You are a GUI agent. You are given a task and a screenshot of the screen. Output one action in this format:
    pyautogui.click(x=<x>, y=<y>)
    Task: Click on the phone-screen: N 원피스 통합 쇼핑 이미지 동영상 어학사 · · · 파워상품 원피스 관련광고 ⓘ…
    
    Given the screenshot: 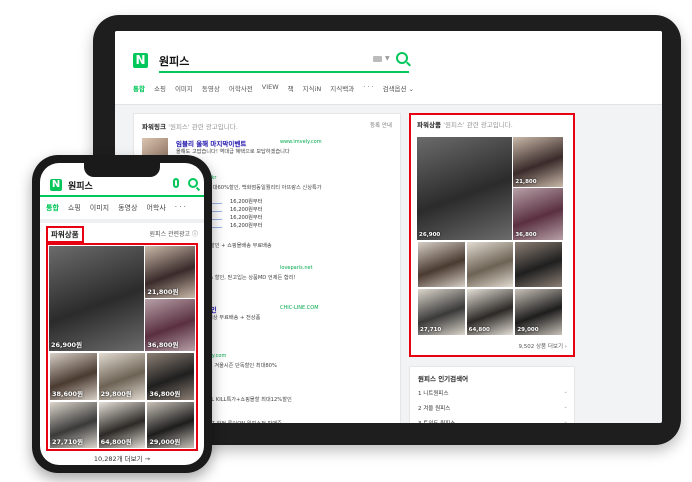 What is the action you would take?
    pyautogui.click(x=122, y=314)
    